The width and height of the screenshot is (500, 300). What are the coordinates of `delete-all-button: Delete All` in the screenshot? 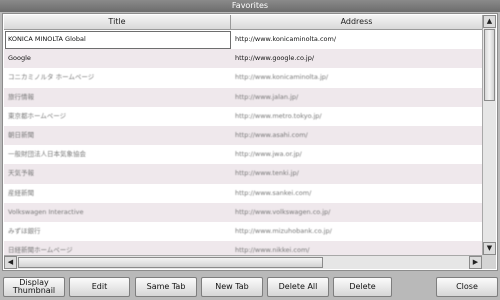 It's located at (298, 287).